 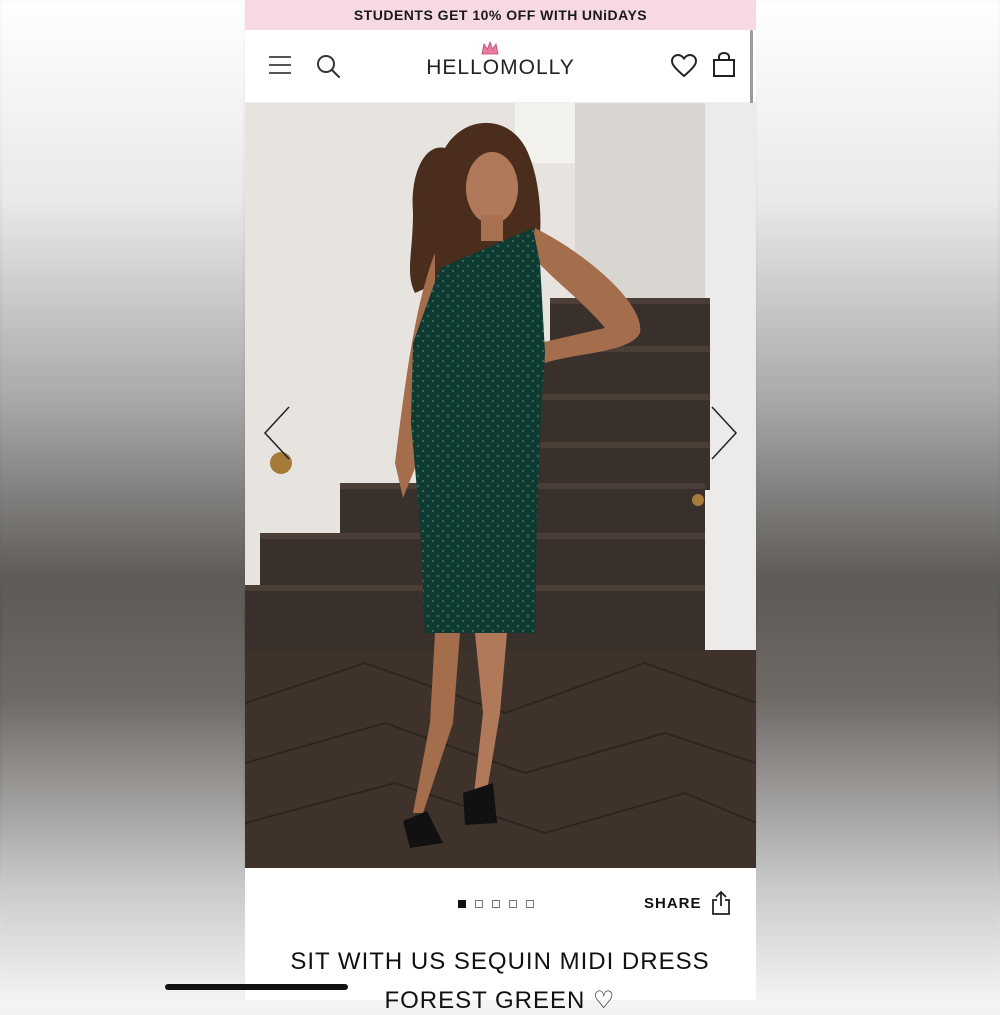 I want to click on gallery-controls: SHARE, so click(x=500, y=903).